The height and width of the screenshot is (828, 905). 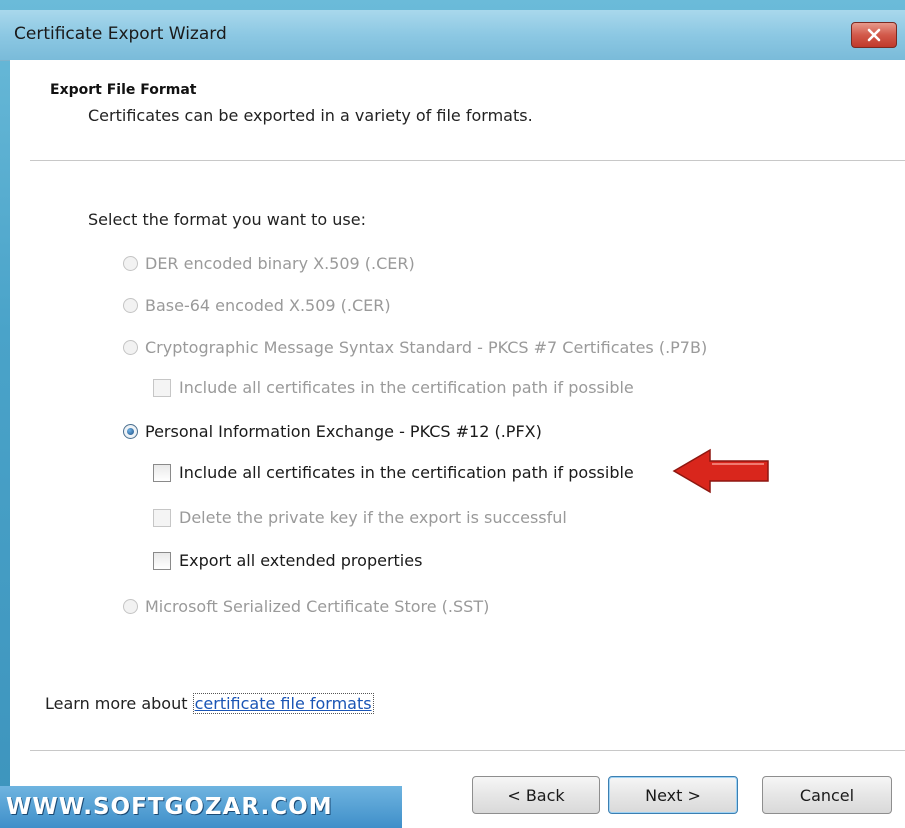 What do you see at coordinates (280, 263) in the screenshot?
I see `radio-der-label: DER encoded binary X.509 (.CER)` at bounding box center [280, 263].